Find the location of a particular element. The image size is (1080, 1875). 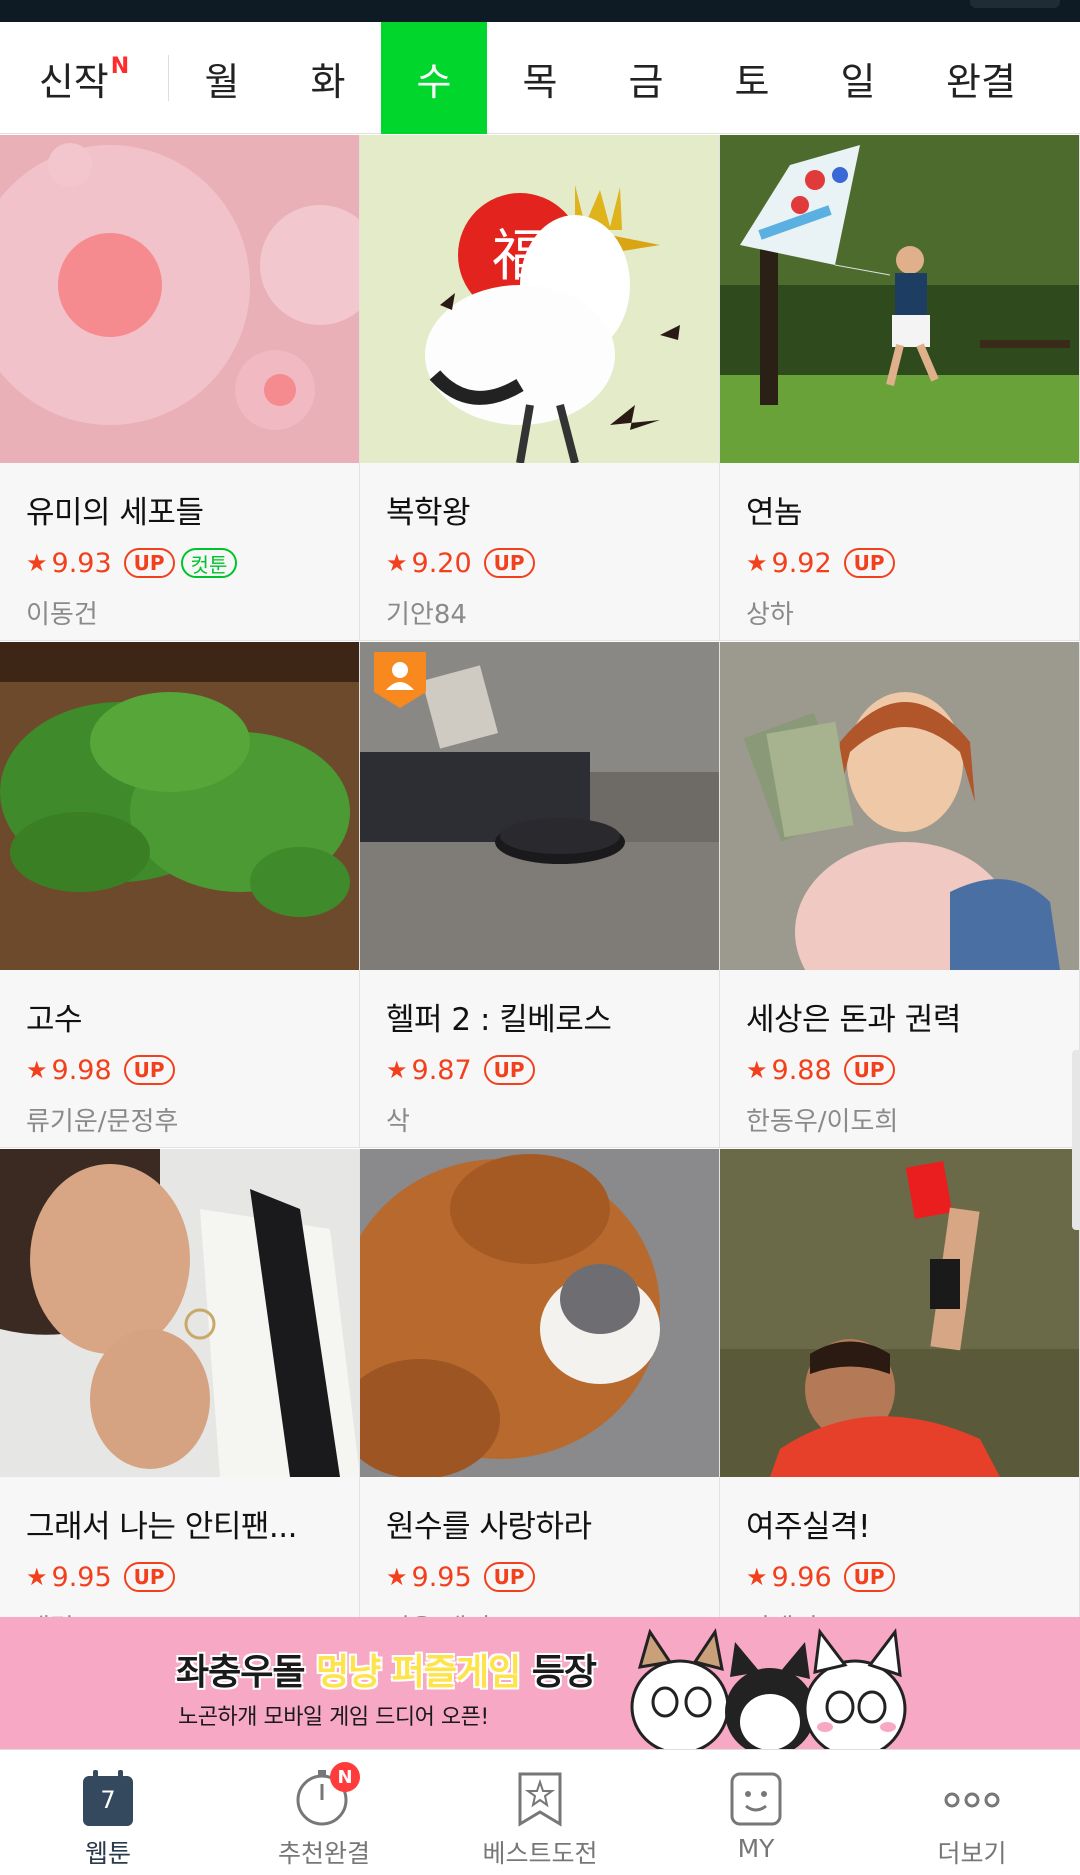

webtoon-title: 원수를 사랑하라 is located at coordinates (489, 1527).